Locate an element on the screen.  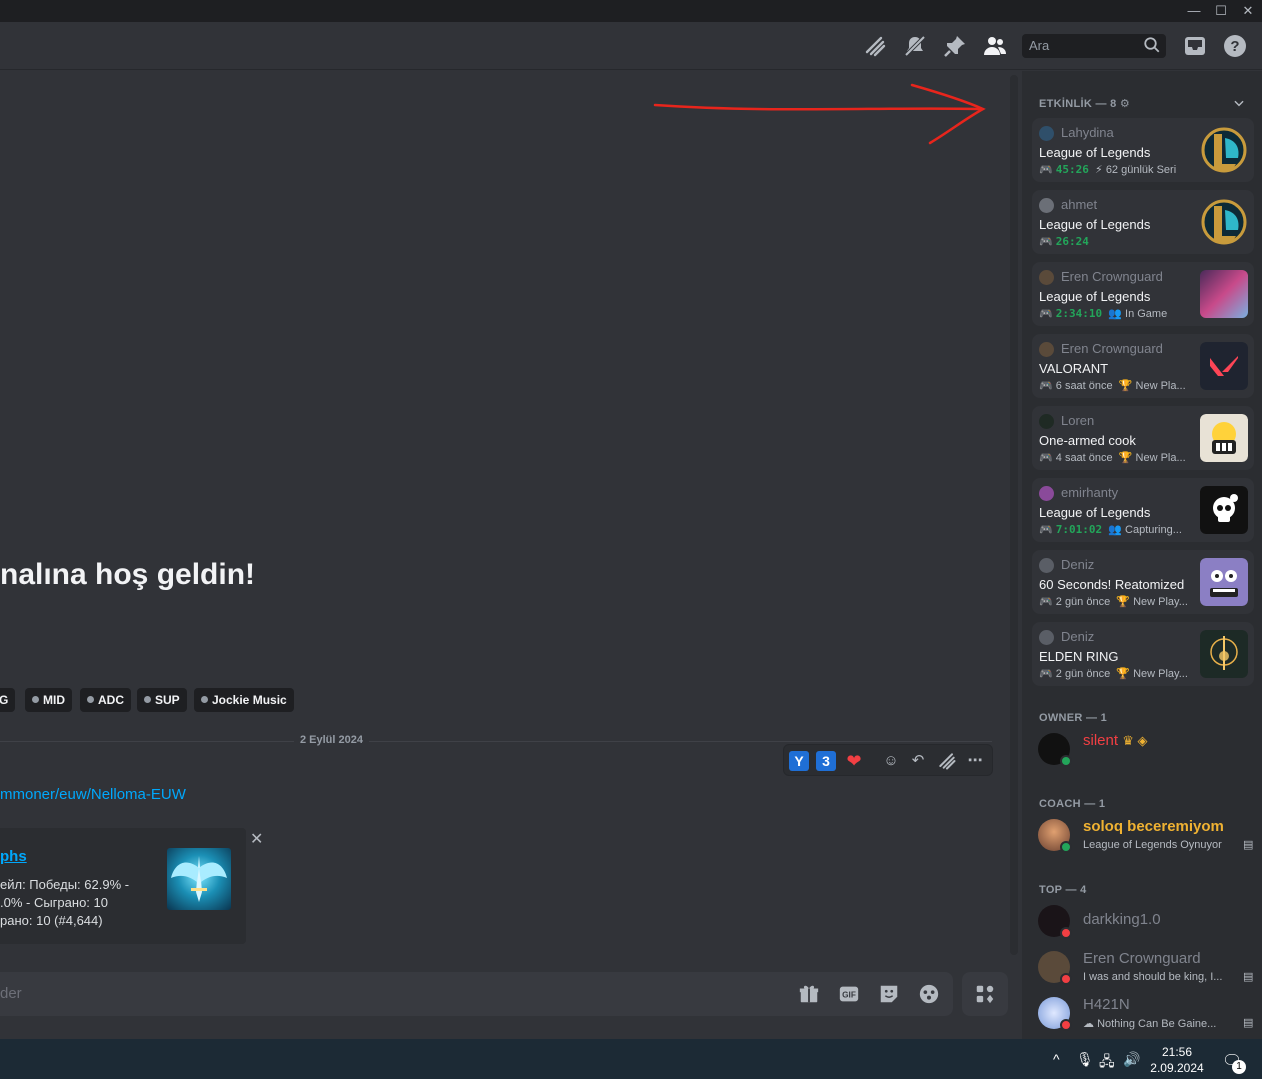
chevron-up-icon: ^ is located at coordinates (1056, 1059).